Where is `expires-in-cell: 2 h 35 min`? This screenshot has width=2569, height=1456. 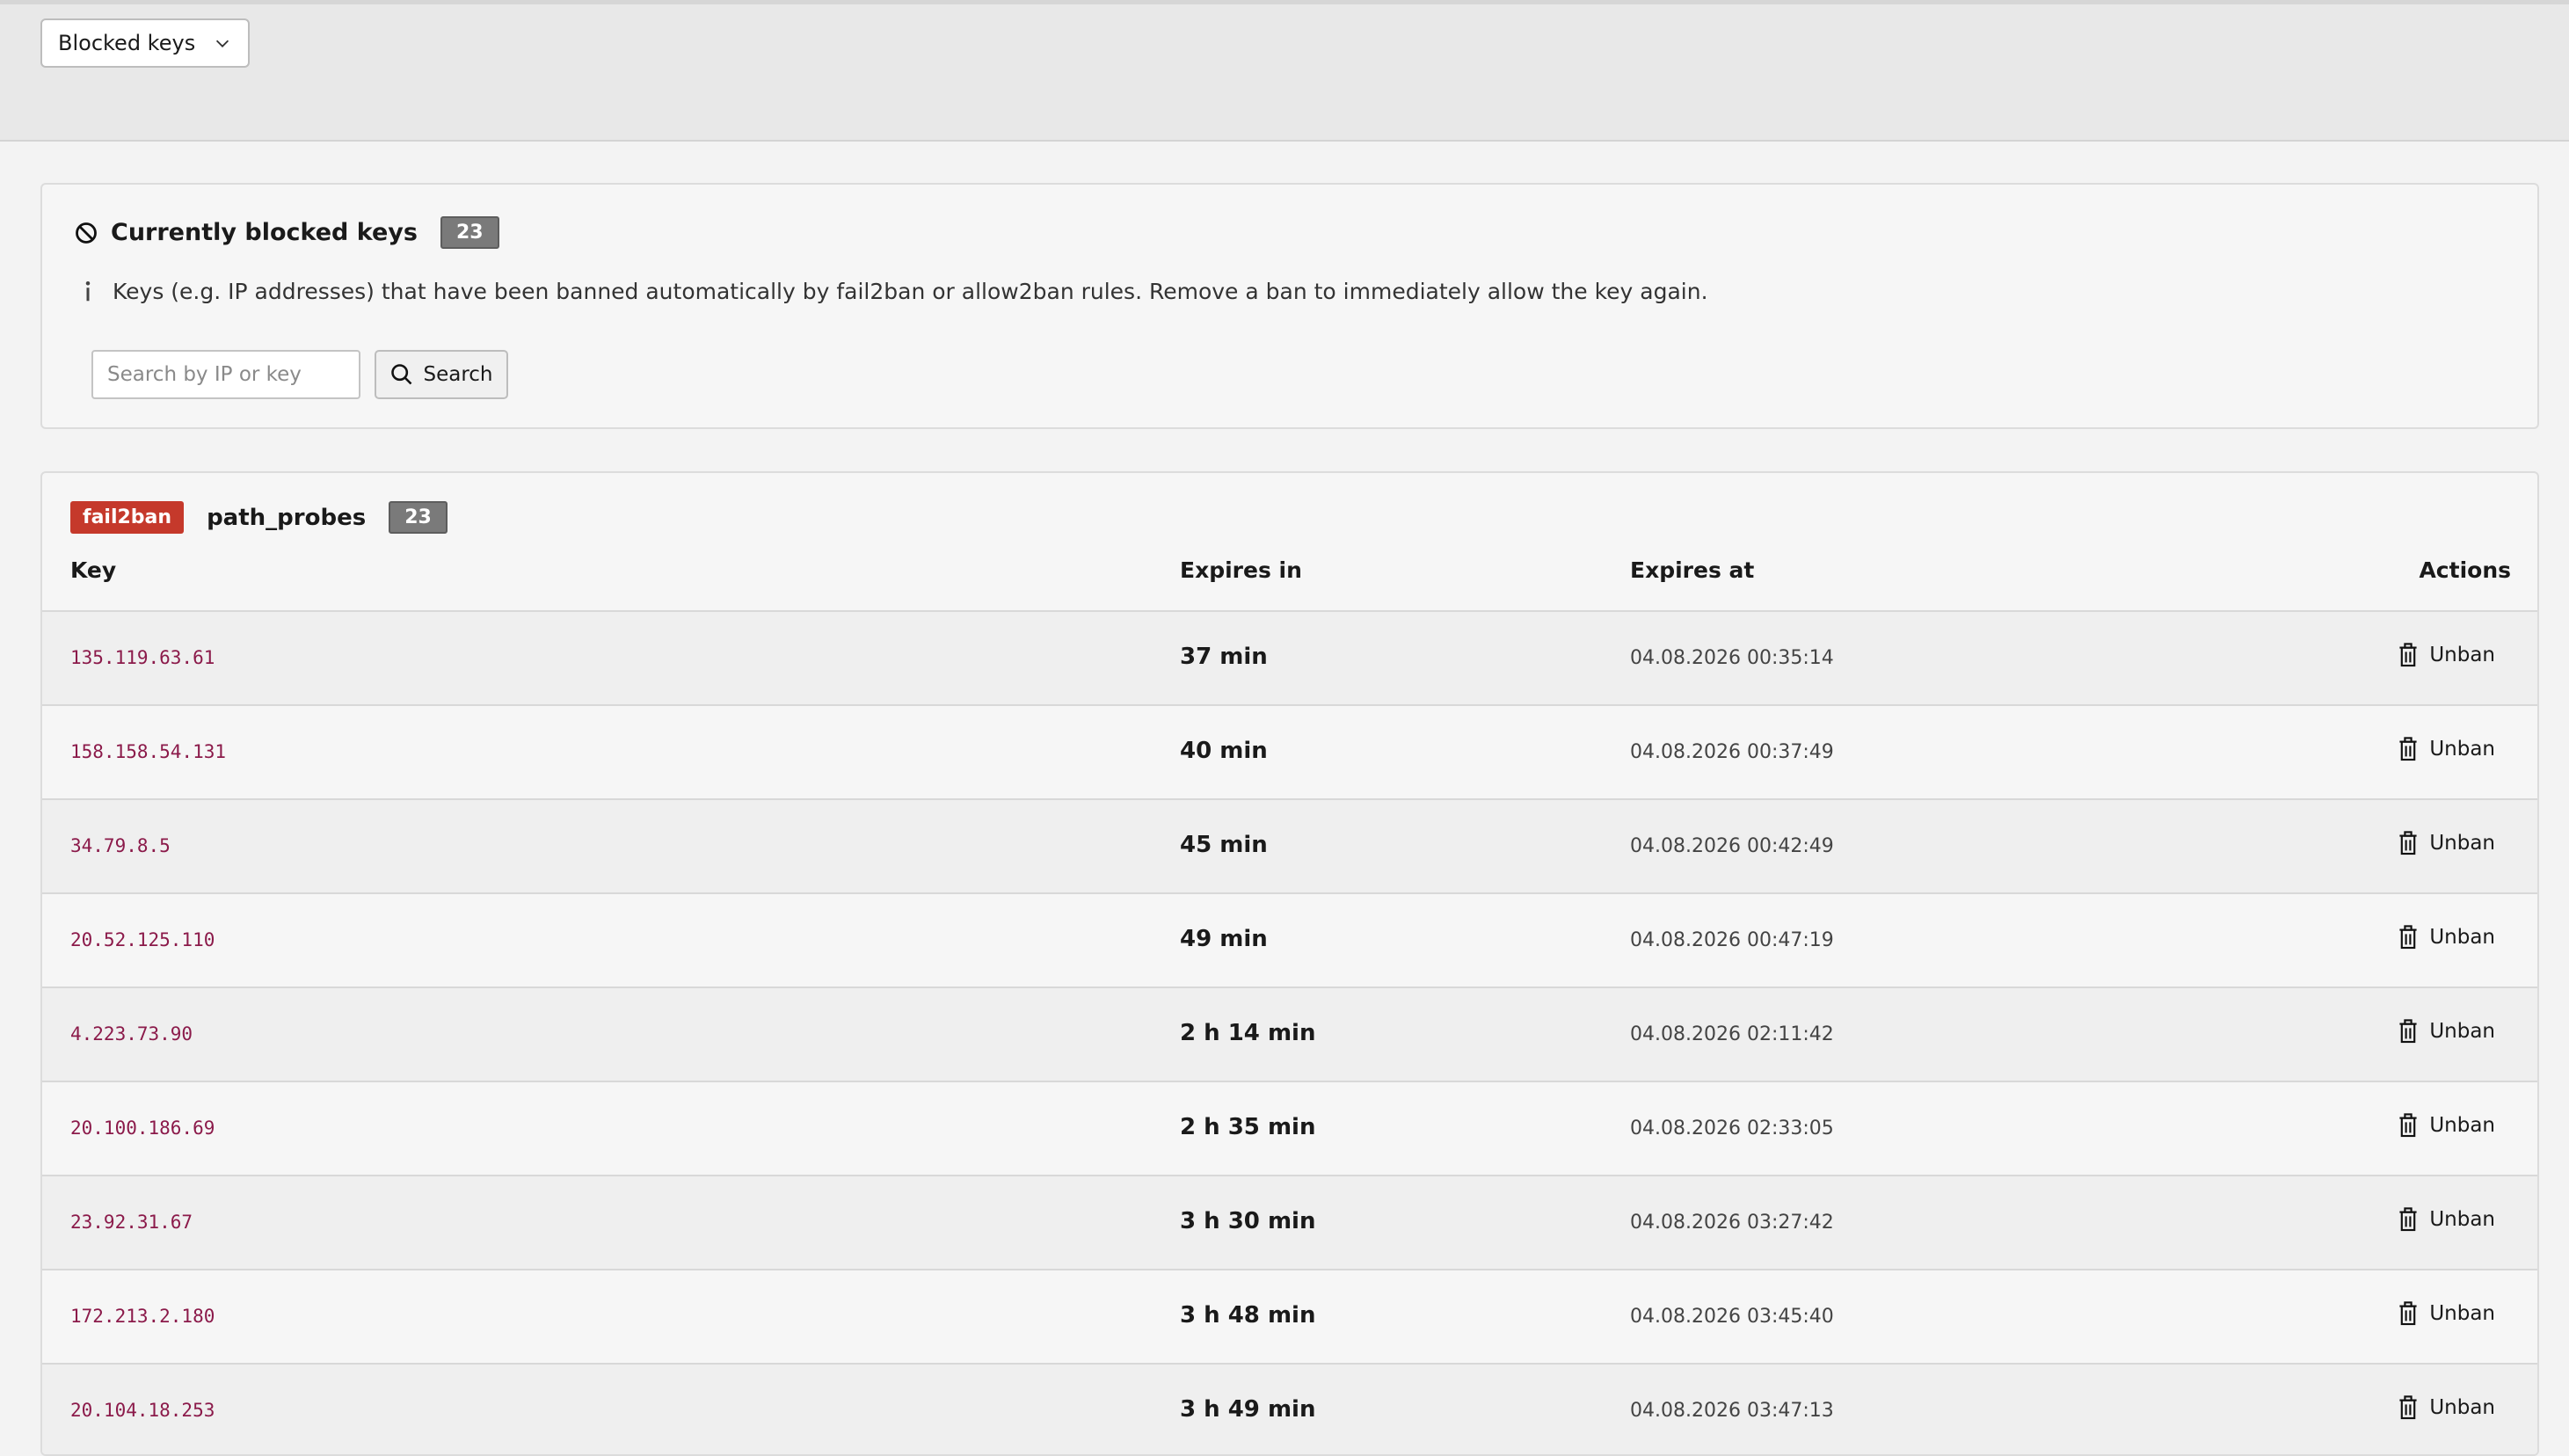
expires-in-cell: 2 h 35 min is located at coordinates (1248, 1127).